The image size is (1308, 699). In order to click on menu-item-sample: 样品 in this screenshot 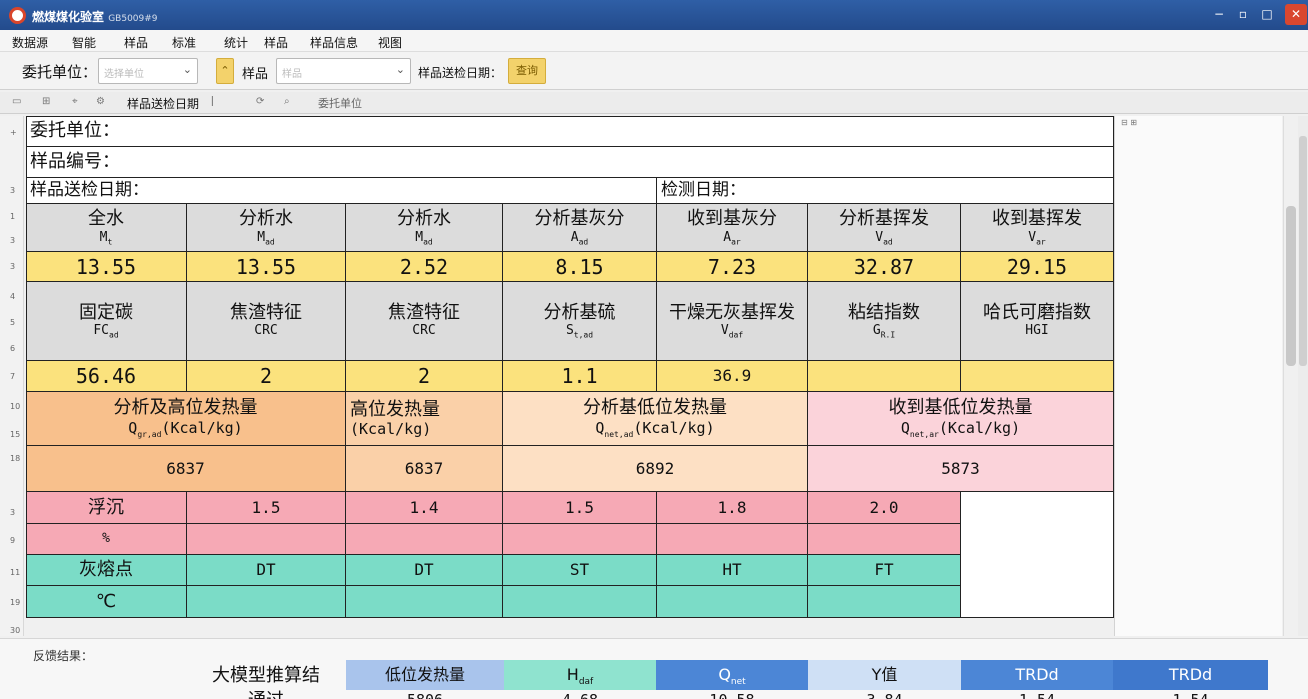, I will do `click(136, 42)`.